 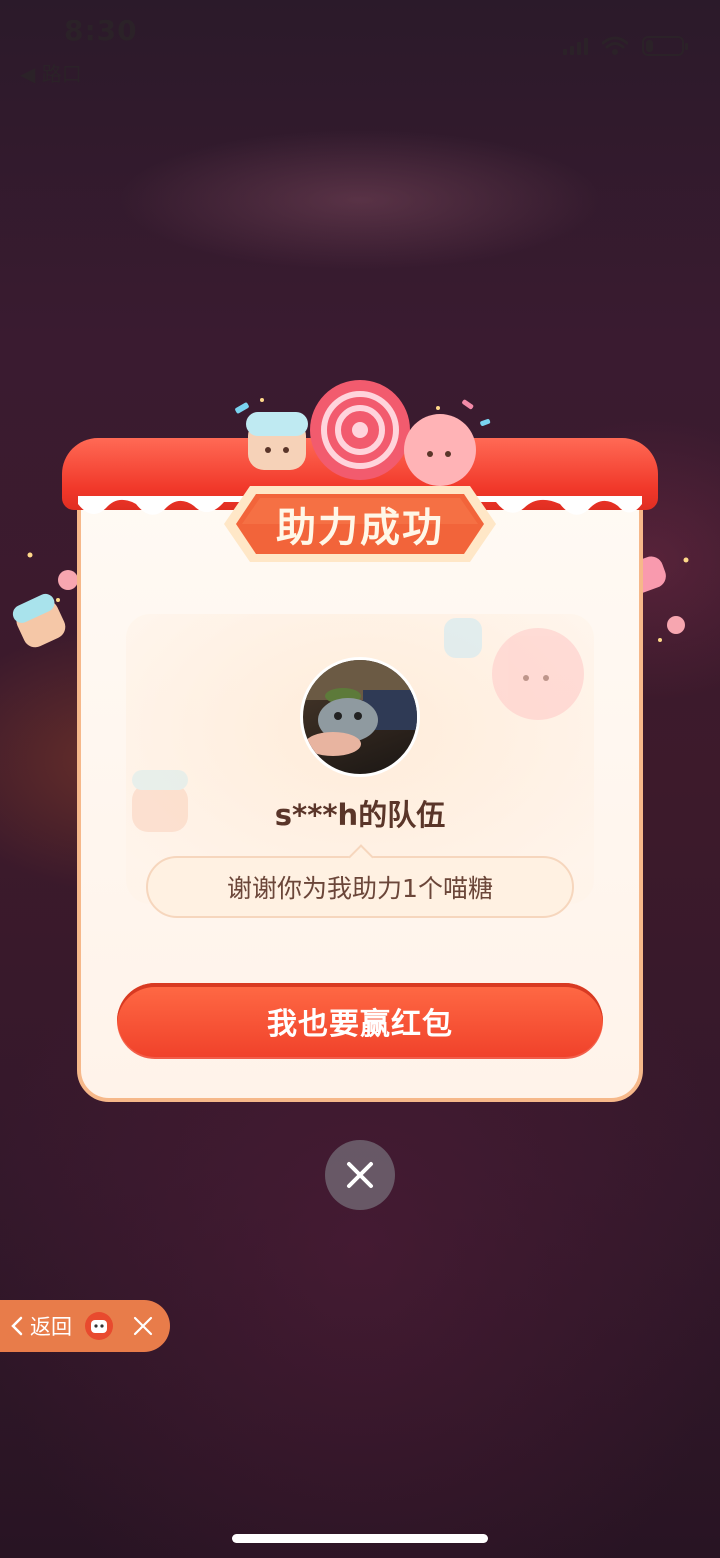 I want to click on return-pill: 返回, so click(x=85, y=1326).